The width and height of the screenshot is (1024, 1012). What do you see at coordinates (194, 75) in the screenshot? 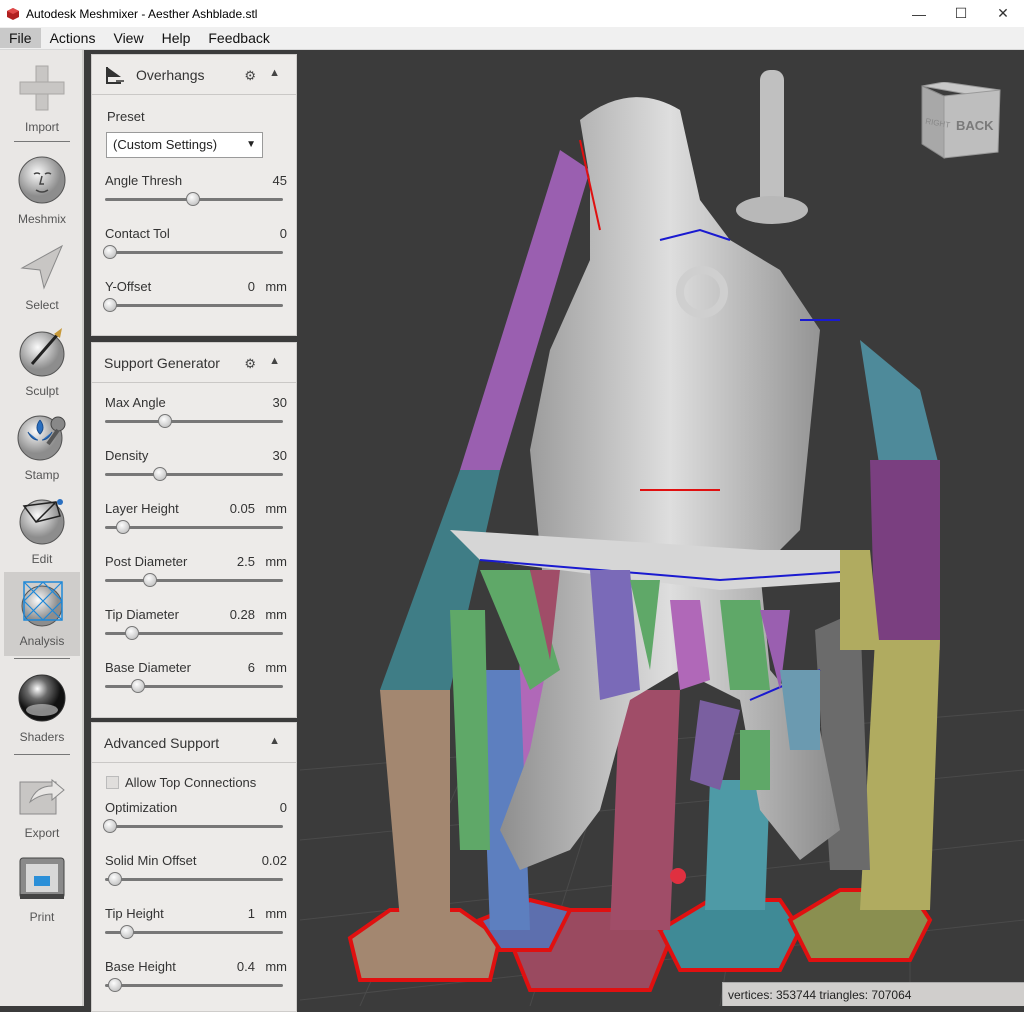
I see `overhangs-header: Overhangs ⚙ ▲` at bounding box center [194, 75].